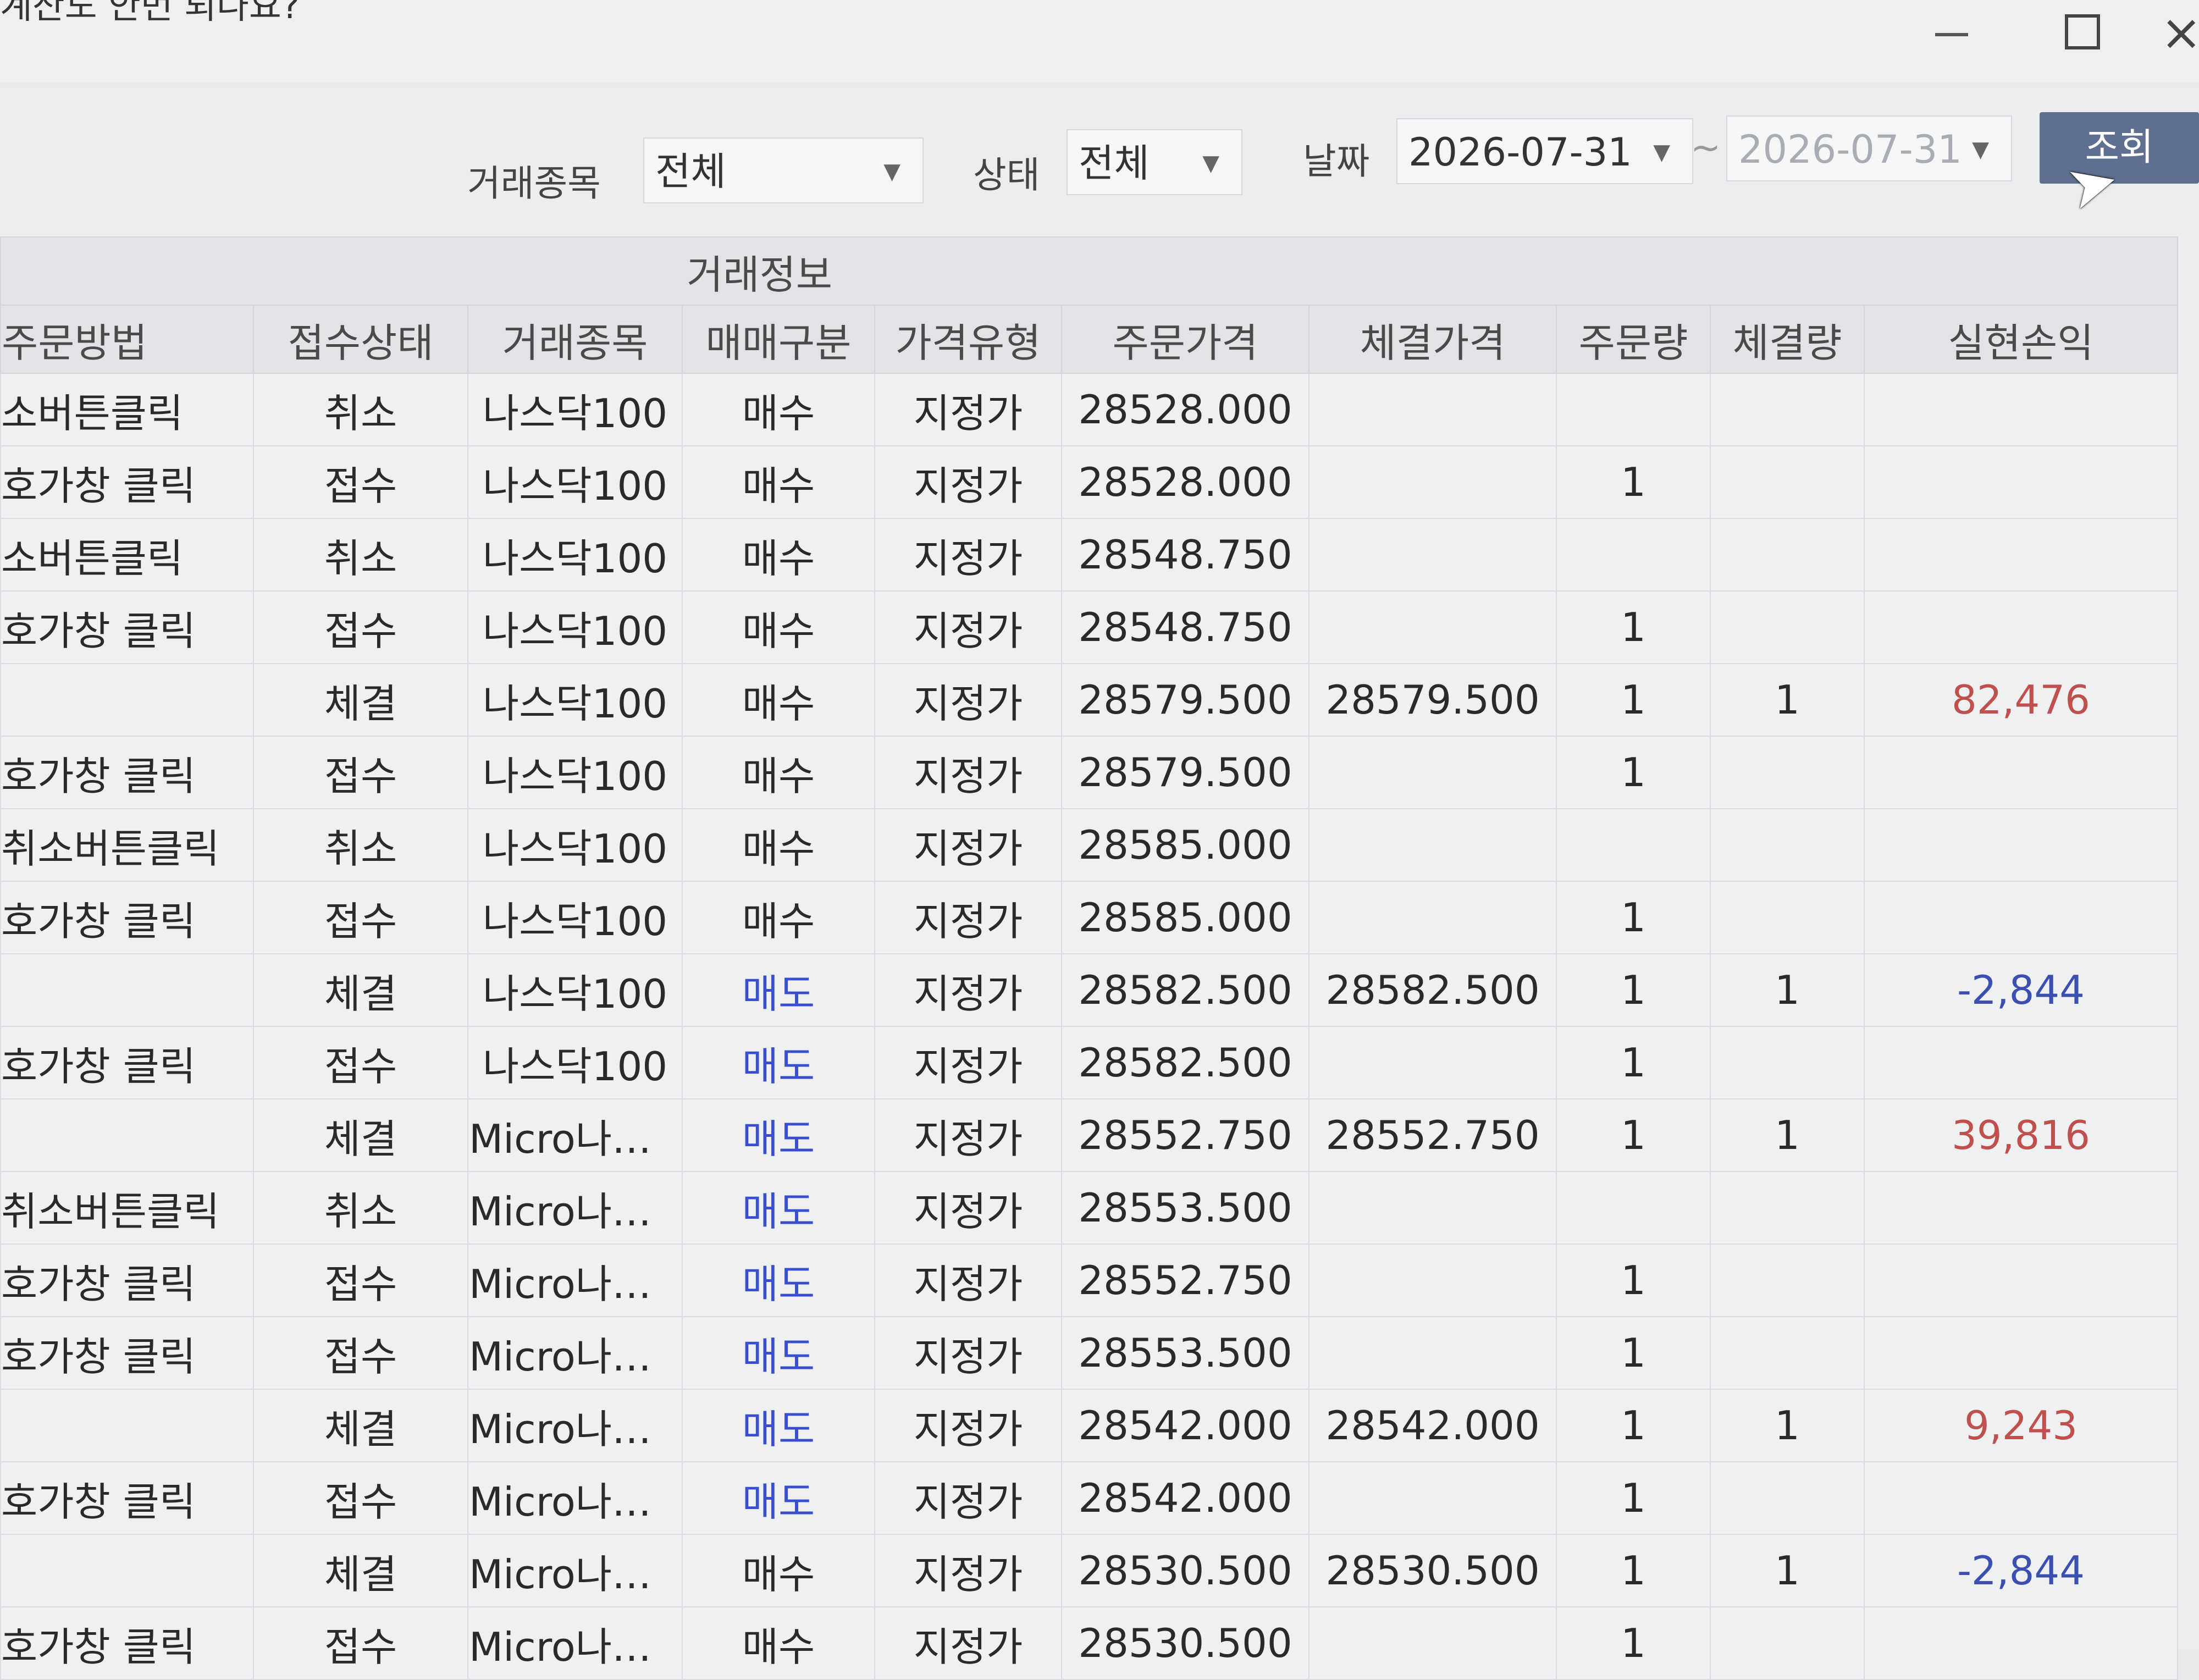 The image size is (2199, 1680). I want to click on order-price-cell: 28585.000, so click(1185, 917).